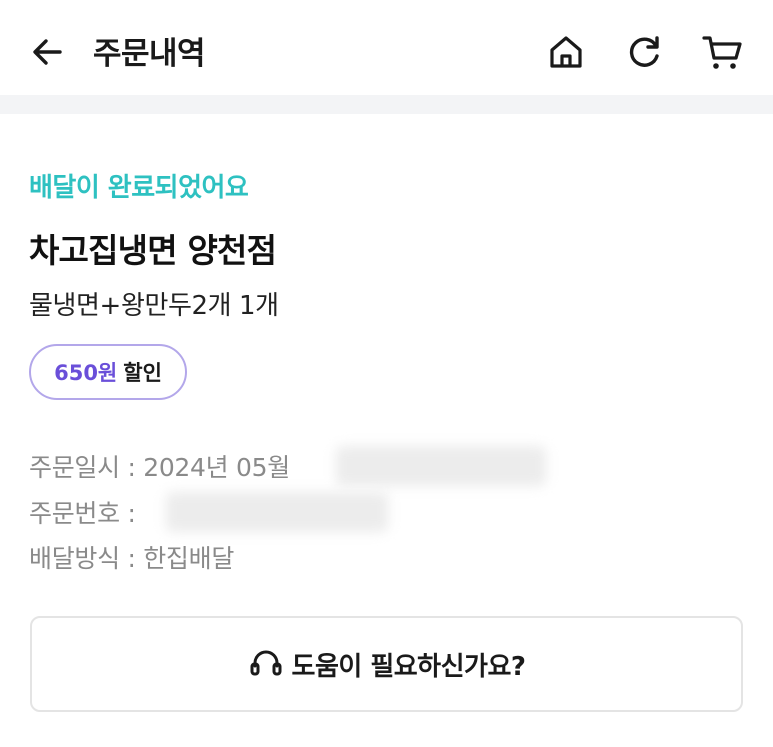 The image size is (773, 747). I want to click on order-date: 주문일시 : 2024년 05월, so click(159, 467).